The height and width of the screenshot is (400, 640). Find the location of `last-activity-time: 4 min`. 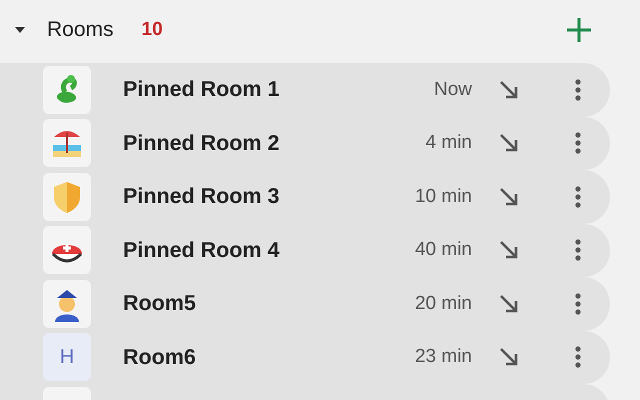

last-activity-time: 4 min is located at coordinates (449, 143).